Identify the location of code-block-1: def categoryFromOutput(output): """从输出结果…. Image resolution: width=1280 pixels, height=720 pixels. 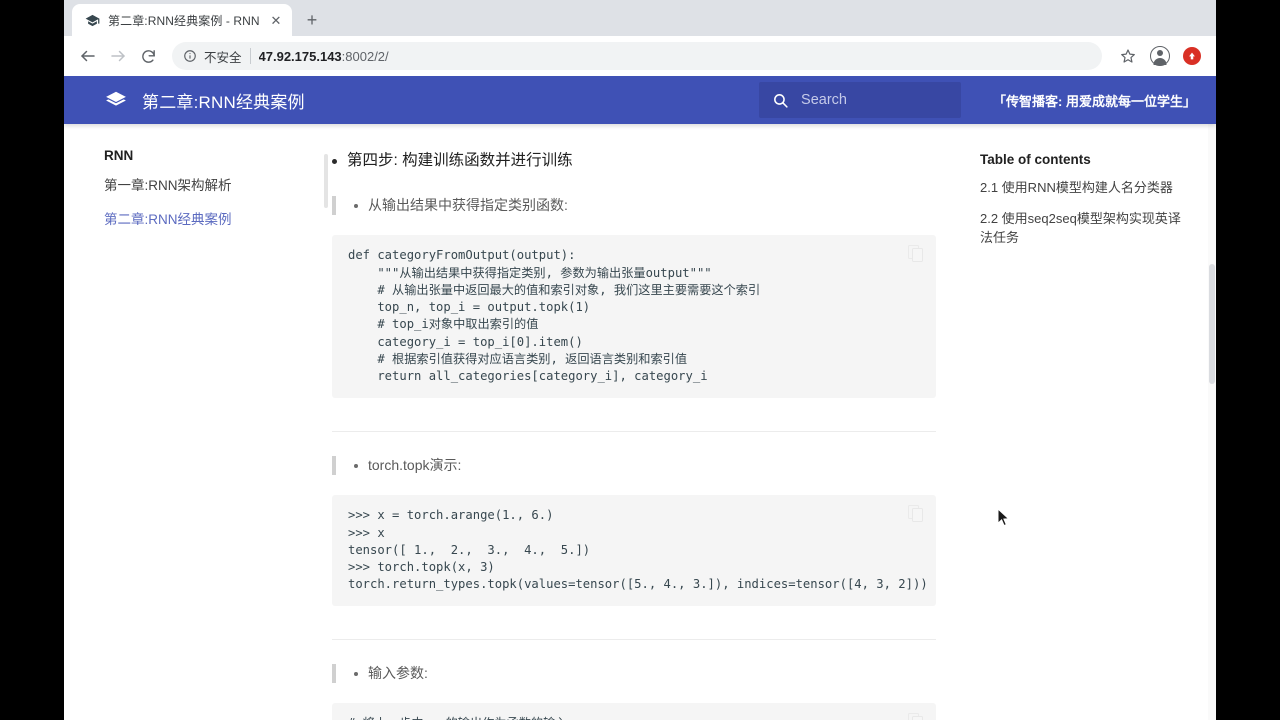
(634, 316).